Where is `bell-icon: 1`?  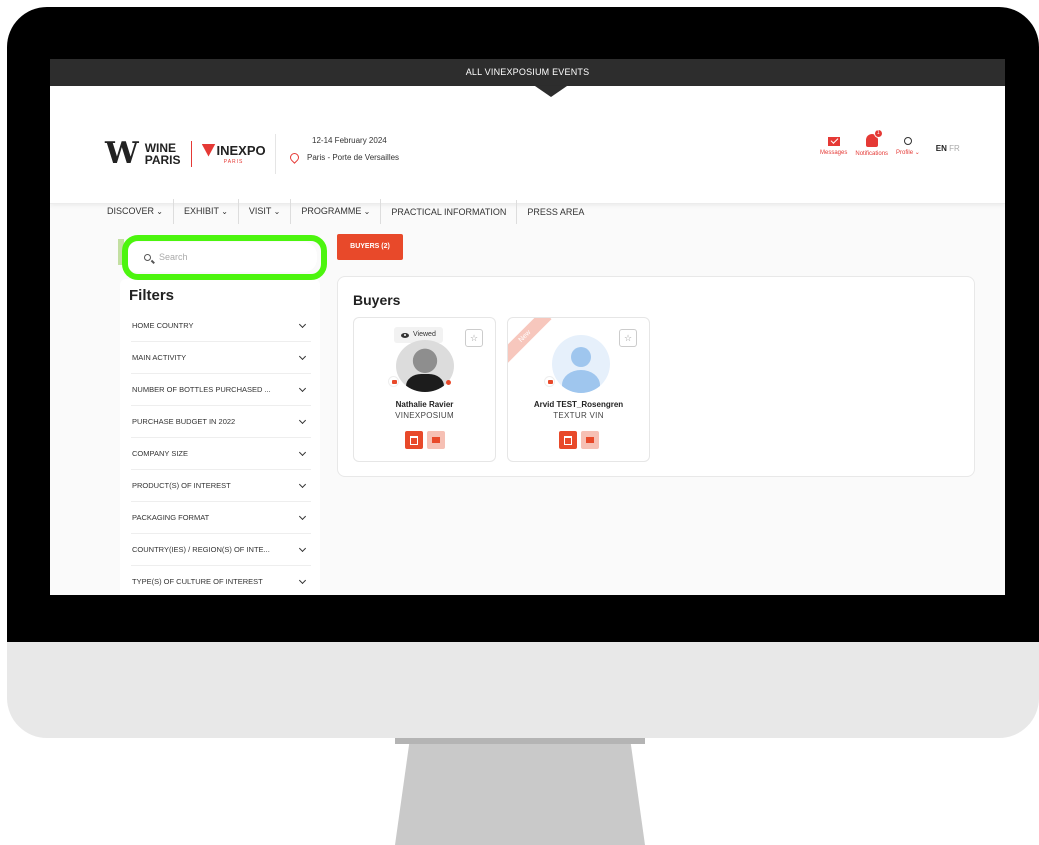 bell-icon: 1 is located at coordinates (874, 138).